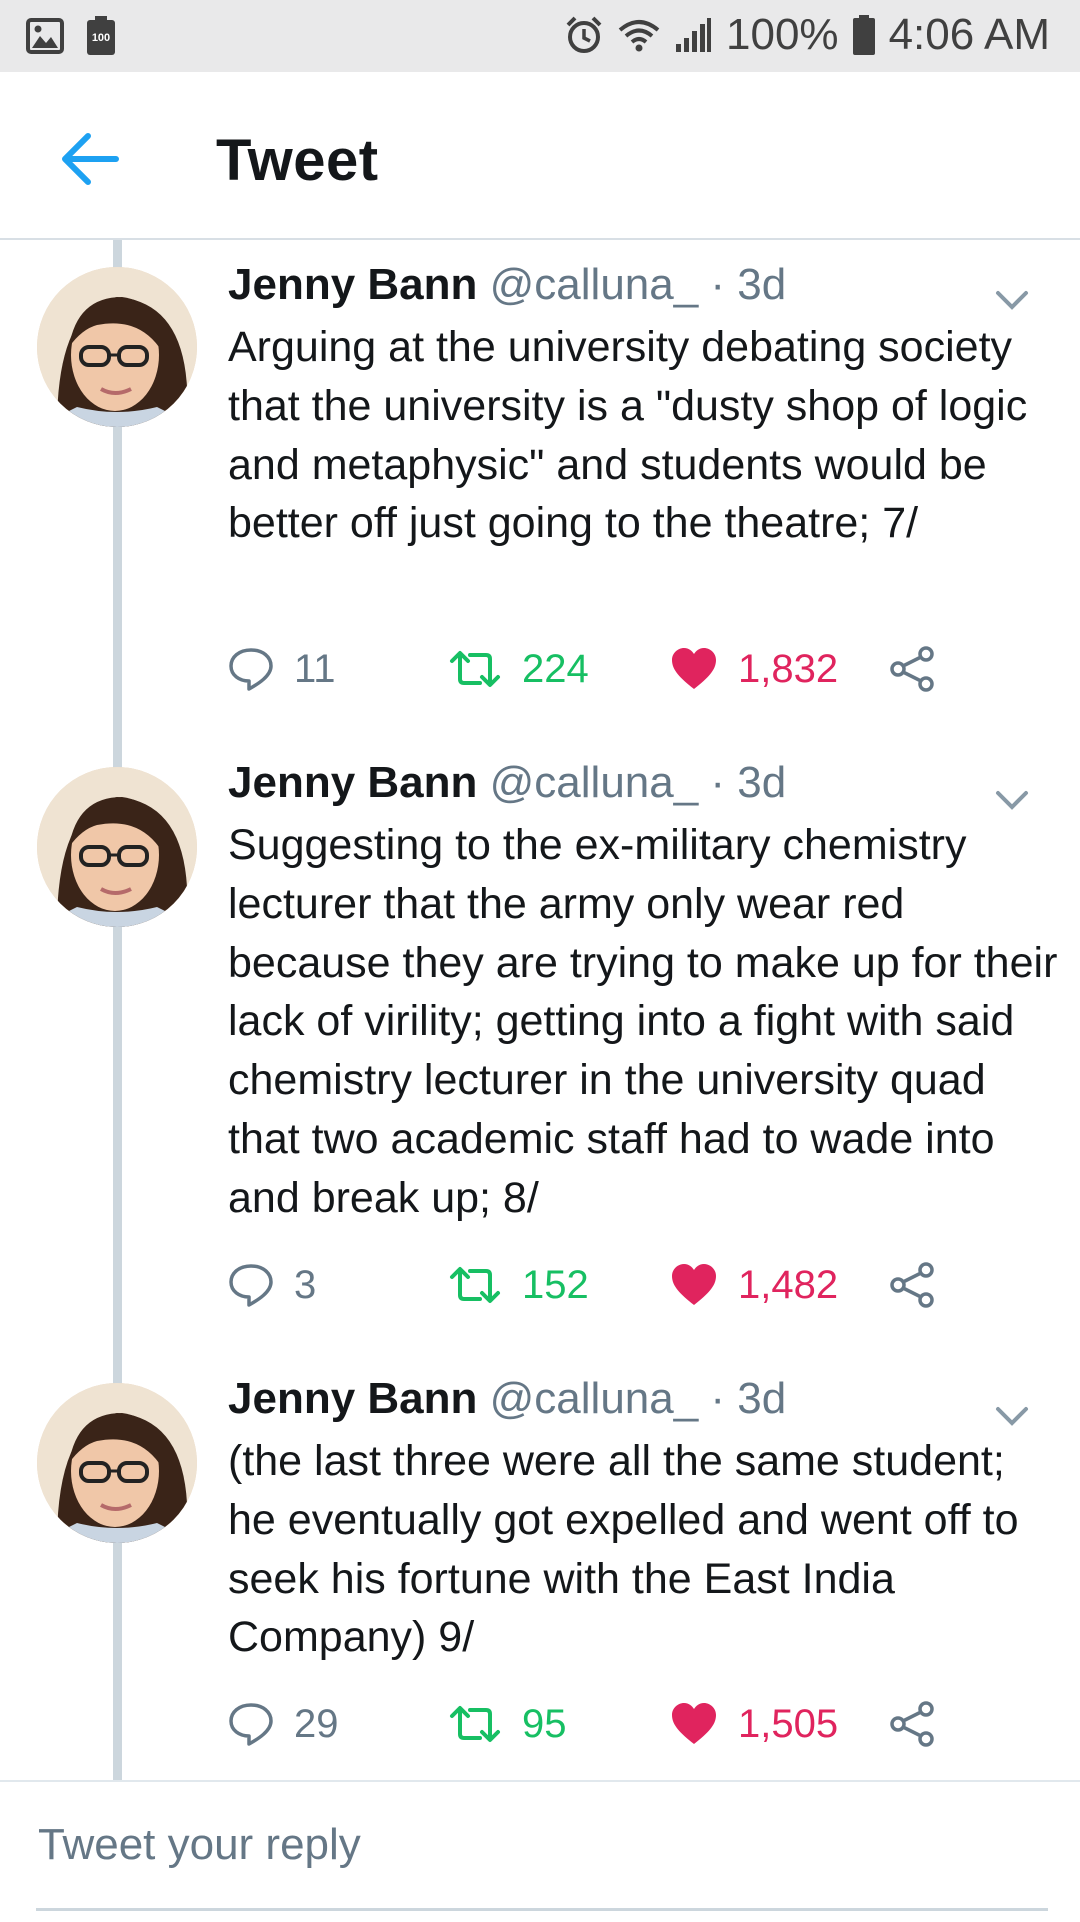 Image resolution: width=1080 pixels, height=1922 pixels. Describe the element at coordinates (693, 35) in the screenshot. I see `signal-icon` at that location.